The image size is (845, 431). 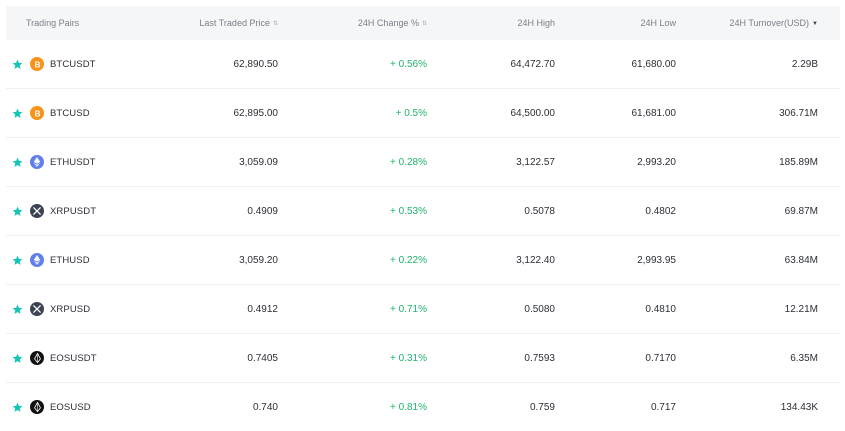 I want to click on table-row: EOSUSDT 0.7405 + 0.31% 0.7593 0.7170 6.35M, so click(x=423, y=358).